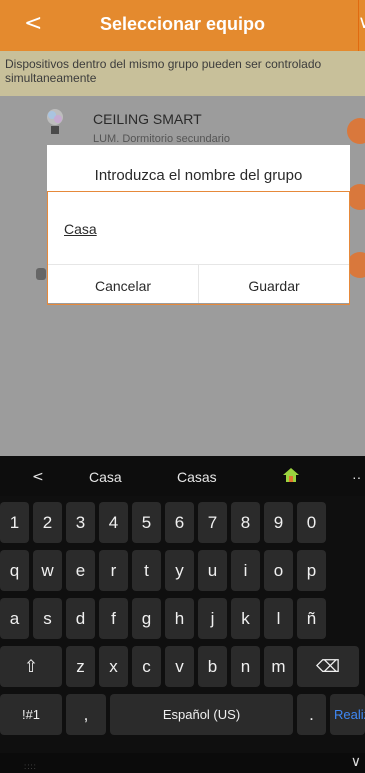 This screenshot has height=773, width=365. What do you see at coordinates (14, 522) in the screenshot?
I see `key-1: 1` at bounding box center [14, 522].